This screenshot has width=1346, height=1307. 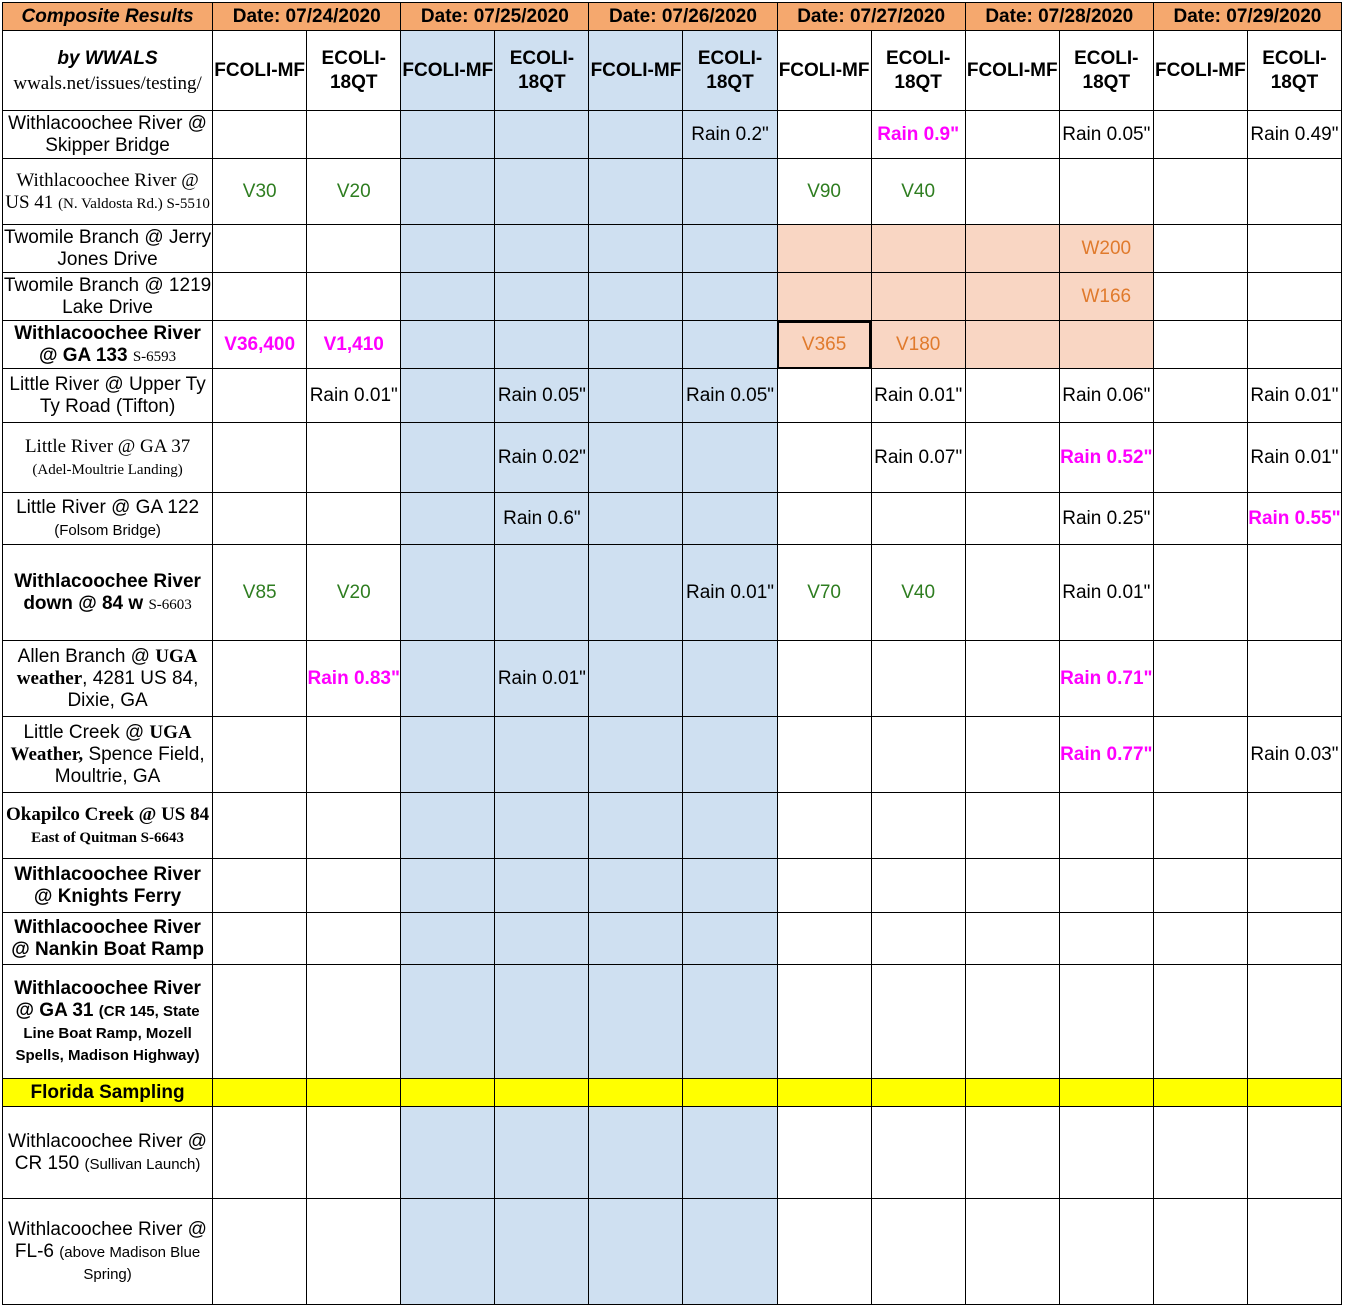 I want to click on cell-value: V40, so click(x=918, y=191).